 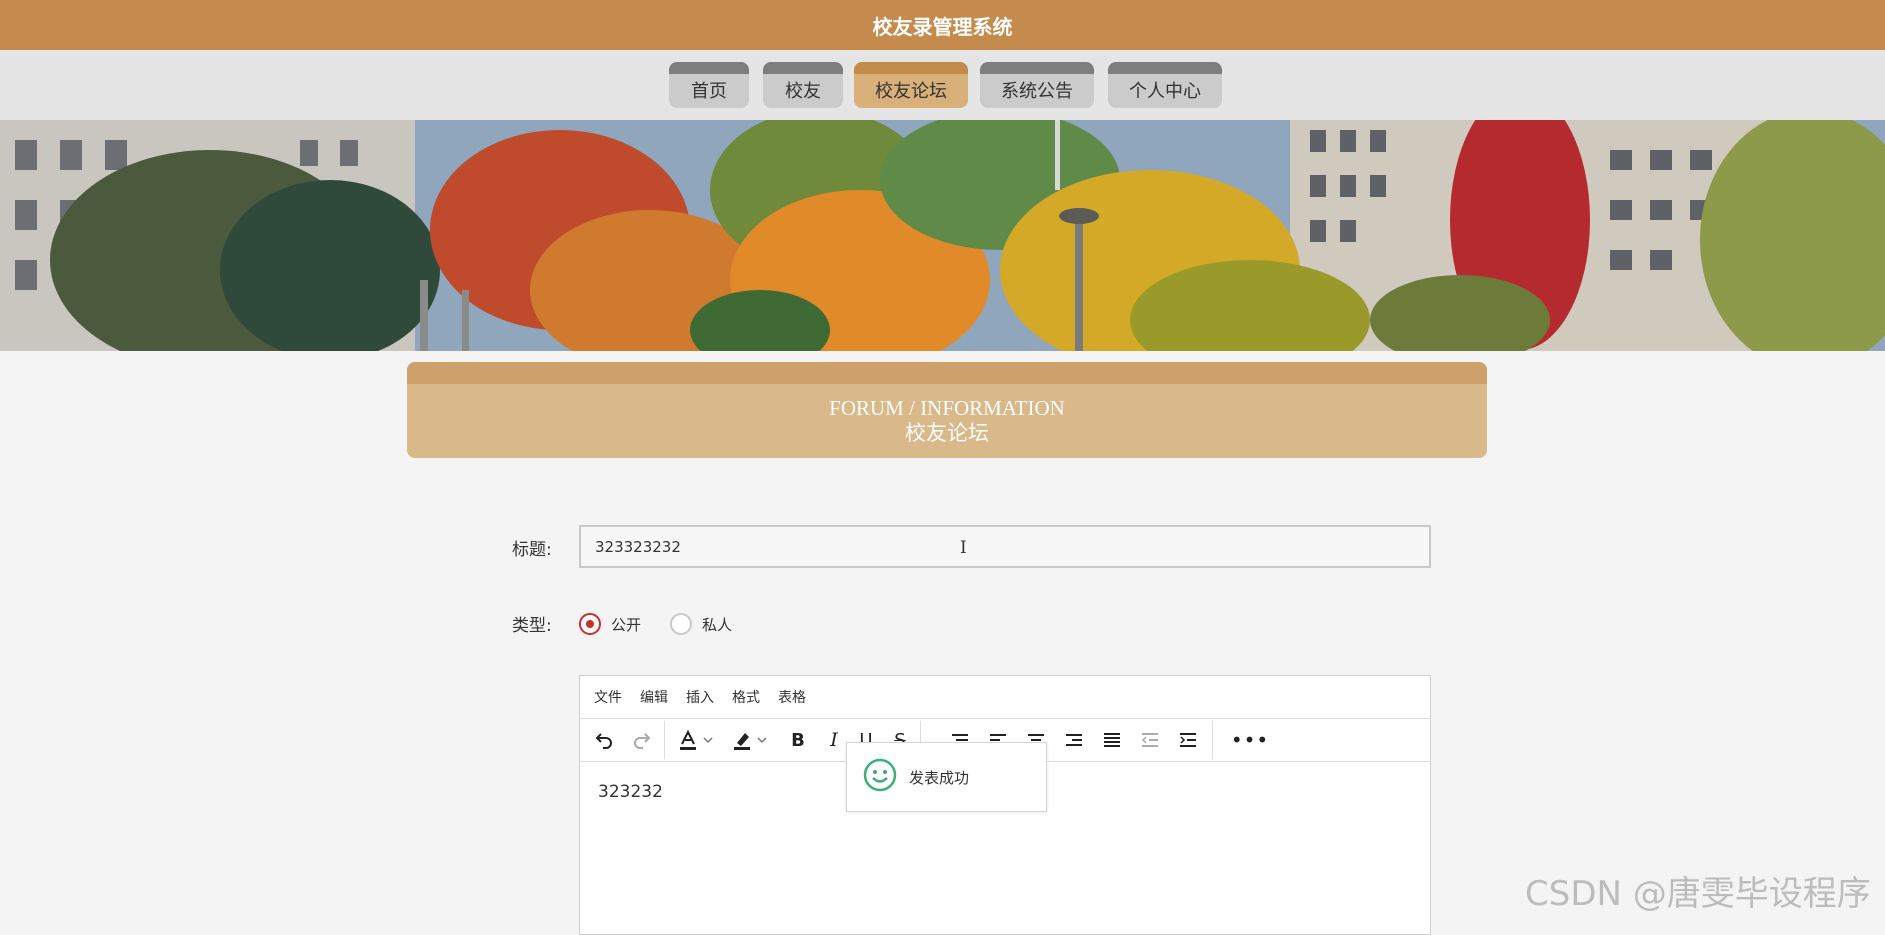 I want to click on font-color-icon, so click(x=688, y=740).